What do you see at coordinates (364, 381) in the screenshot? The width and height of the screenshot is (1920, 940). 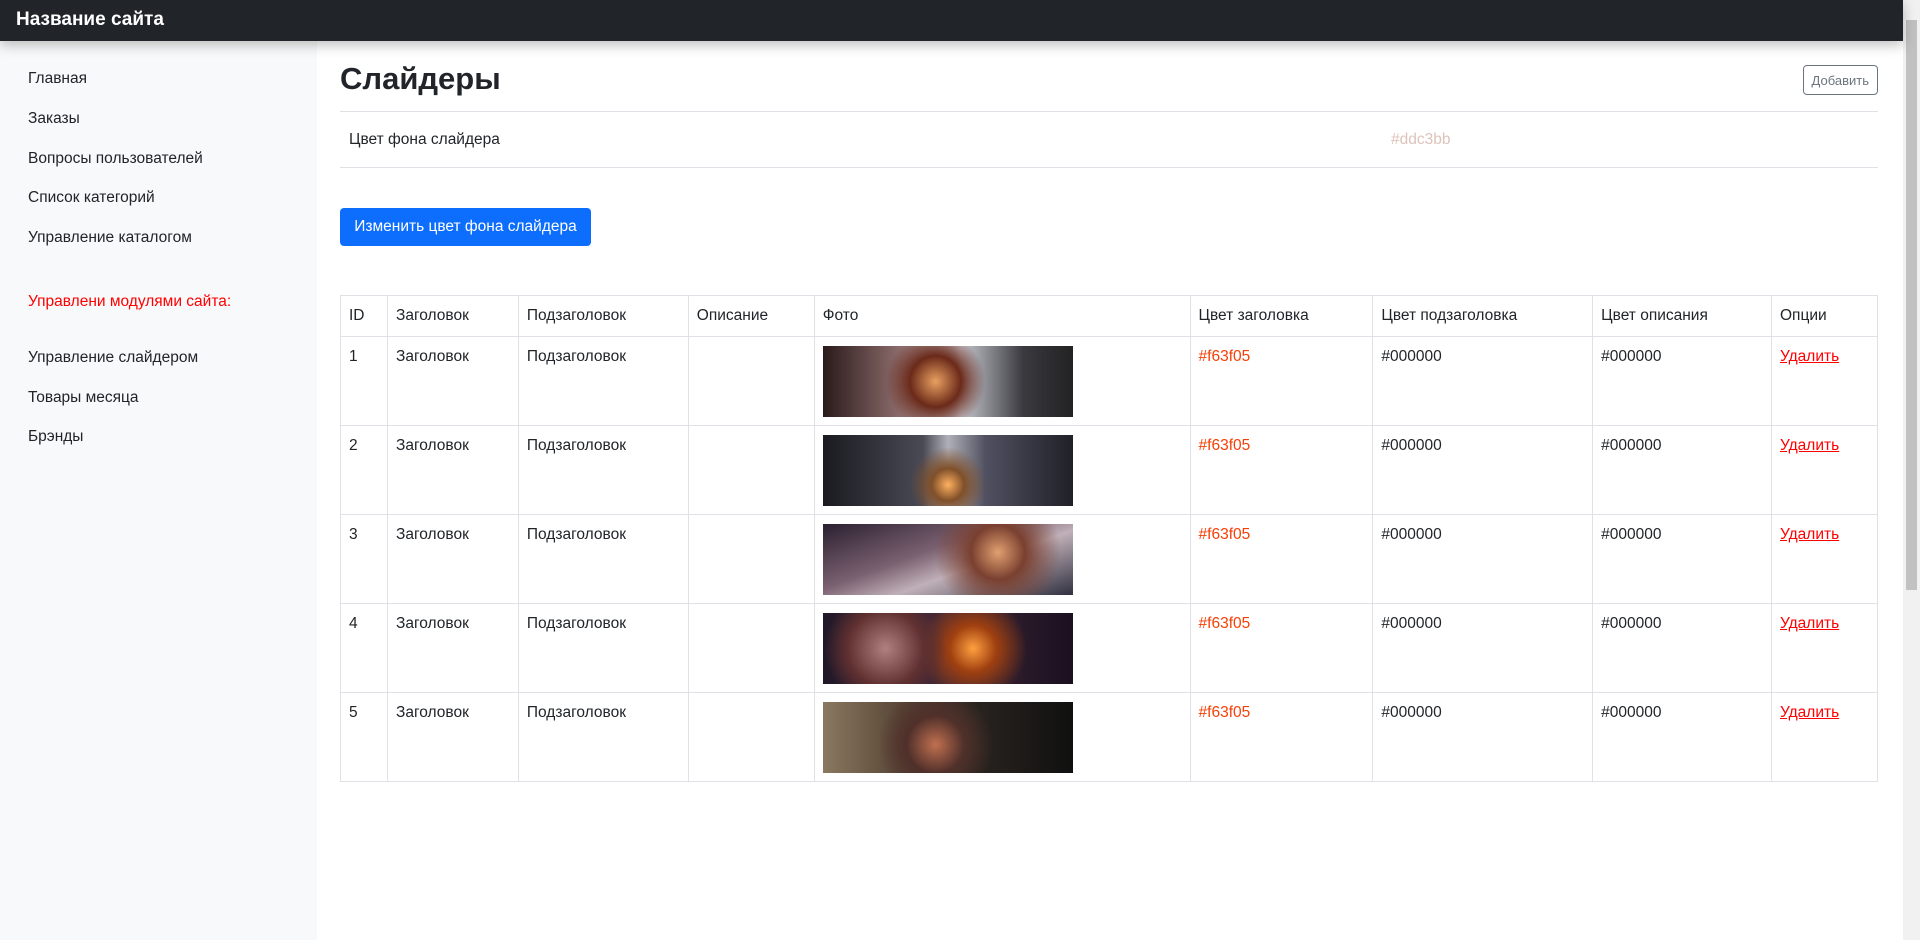 I see `cell-id: 1` at bounding box center [364, 381].